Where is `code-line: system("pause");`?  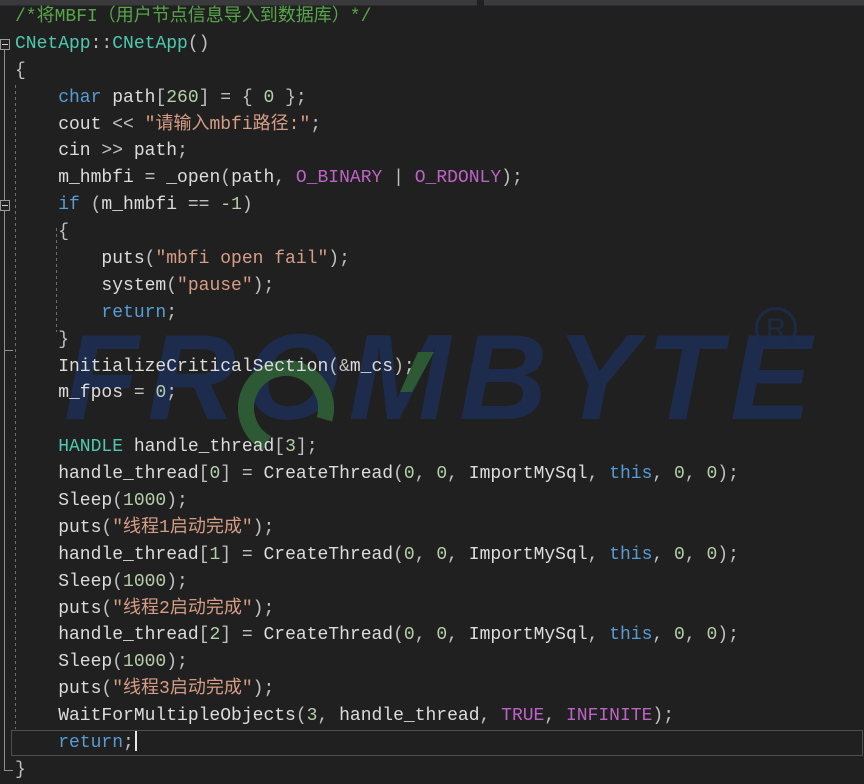 code-line: system("pause"); is located at coordinates (432, 286).